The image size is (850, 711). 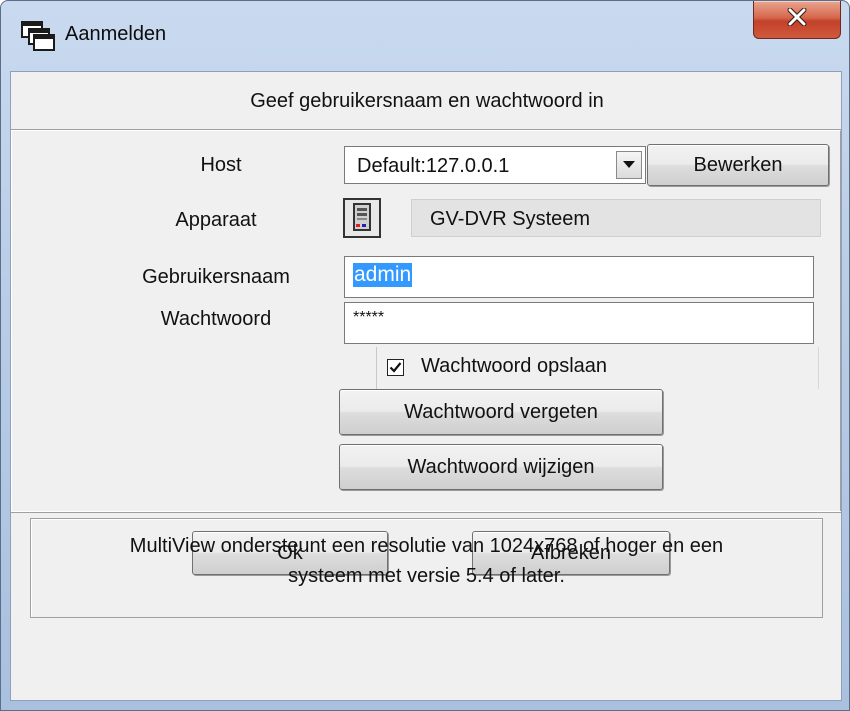 I want to click on dvr-device-icon, so click(x=362, y=218).